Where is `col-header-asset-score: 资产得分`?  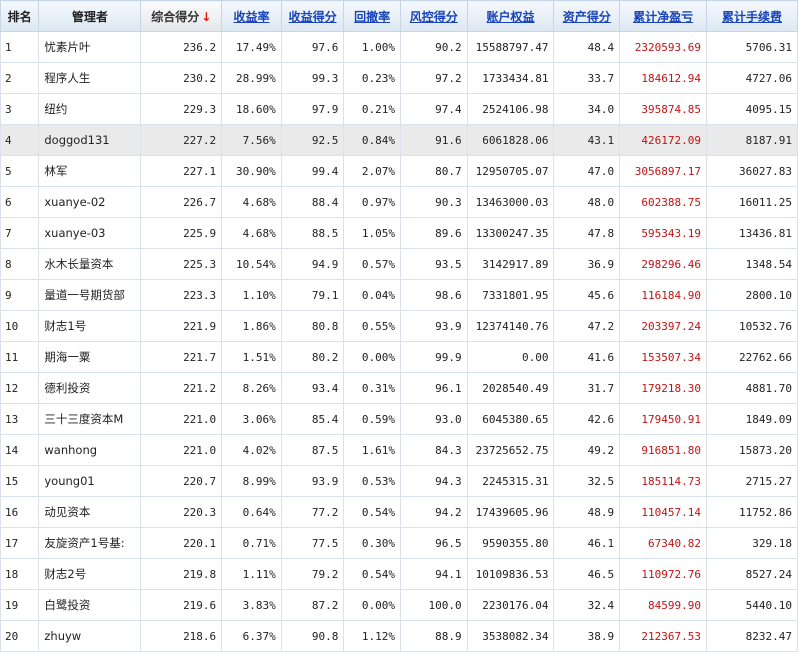
col-header-asset-score: 资产得分 is located at coordinates (587, 16).